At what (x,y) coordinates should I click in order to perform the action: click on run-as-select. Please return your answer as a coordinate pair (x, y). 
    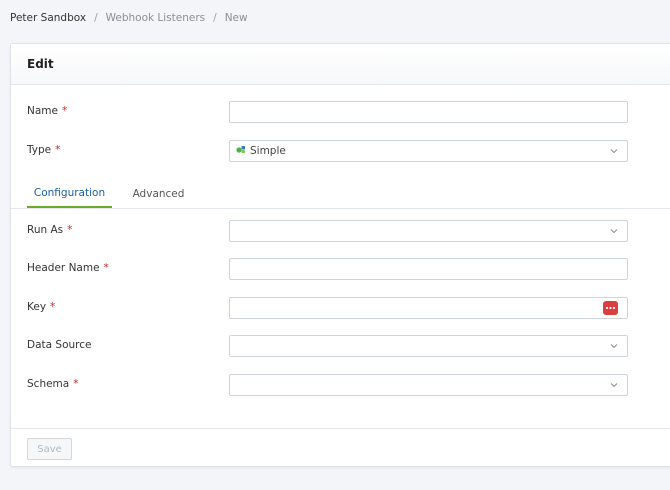
    Looking at the image, I should click on (428, 231).